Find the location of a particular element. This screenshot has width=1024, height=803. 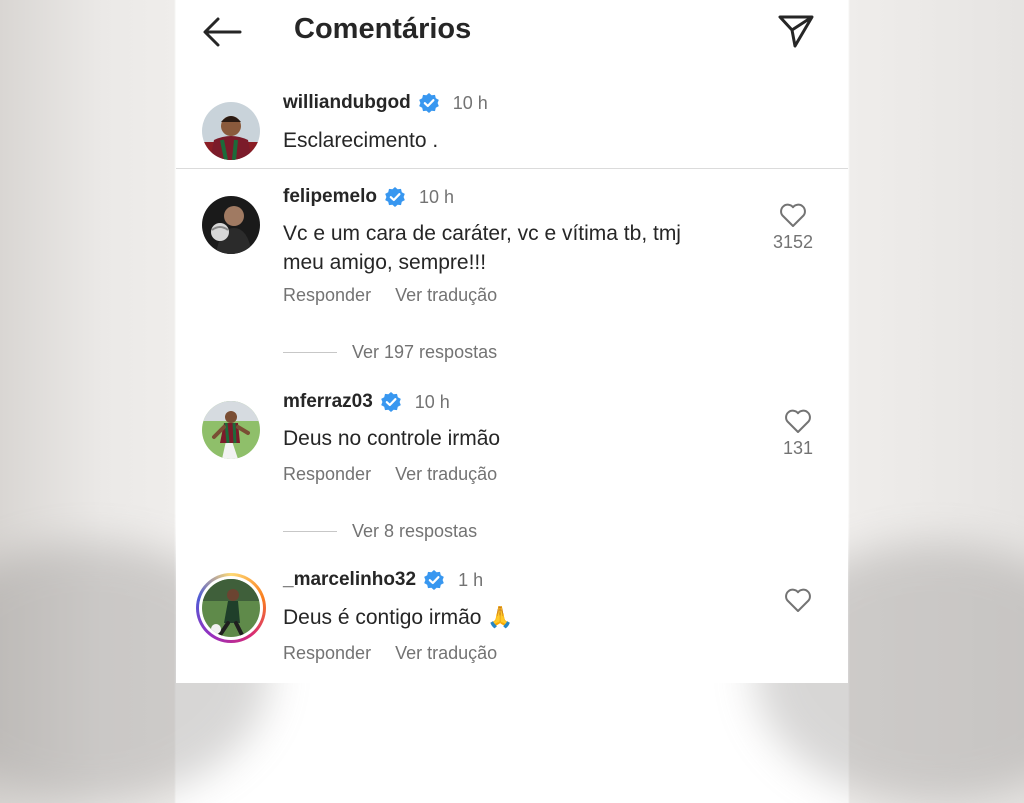

comment-text-line: meu amigo, sempre!!! is located at coordinates (385, 262).